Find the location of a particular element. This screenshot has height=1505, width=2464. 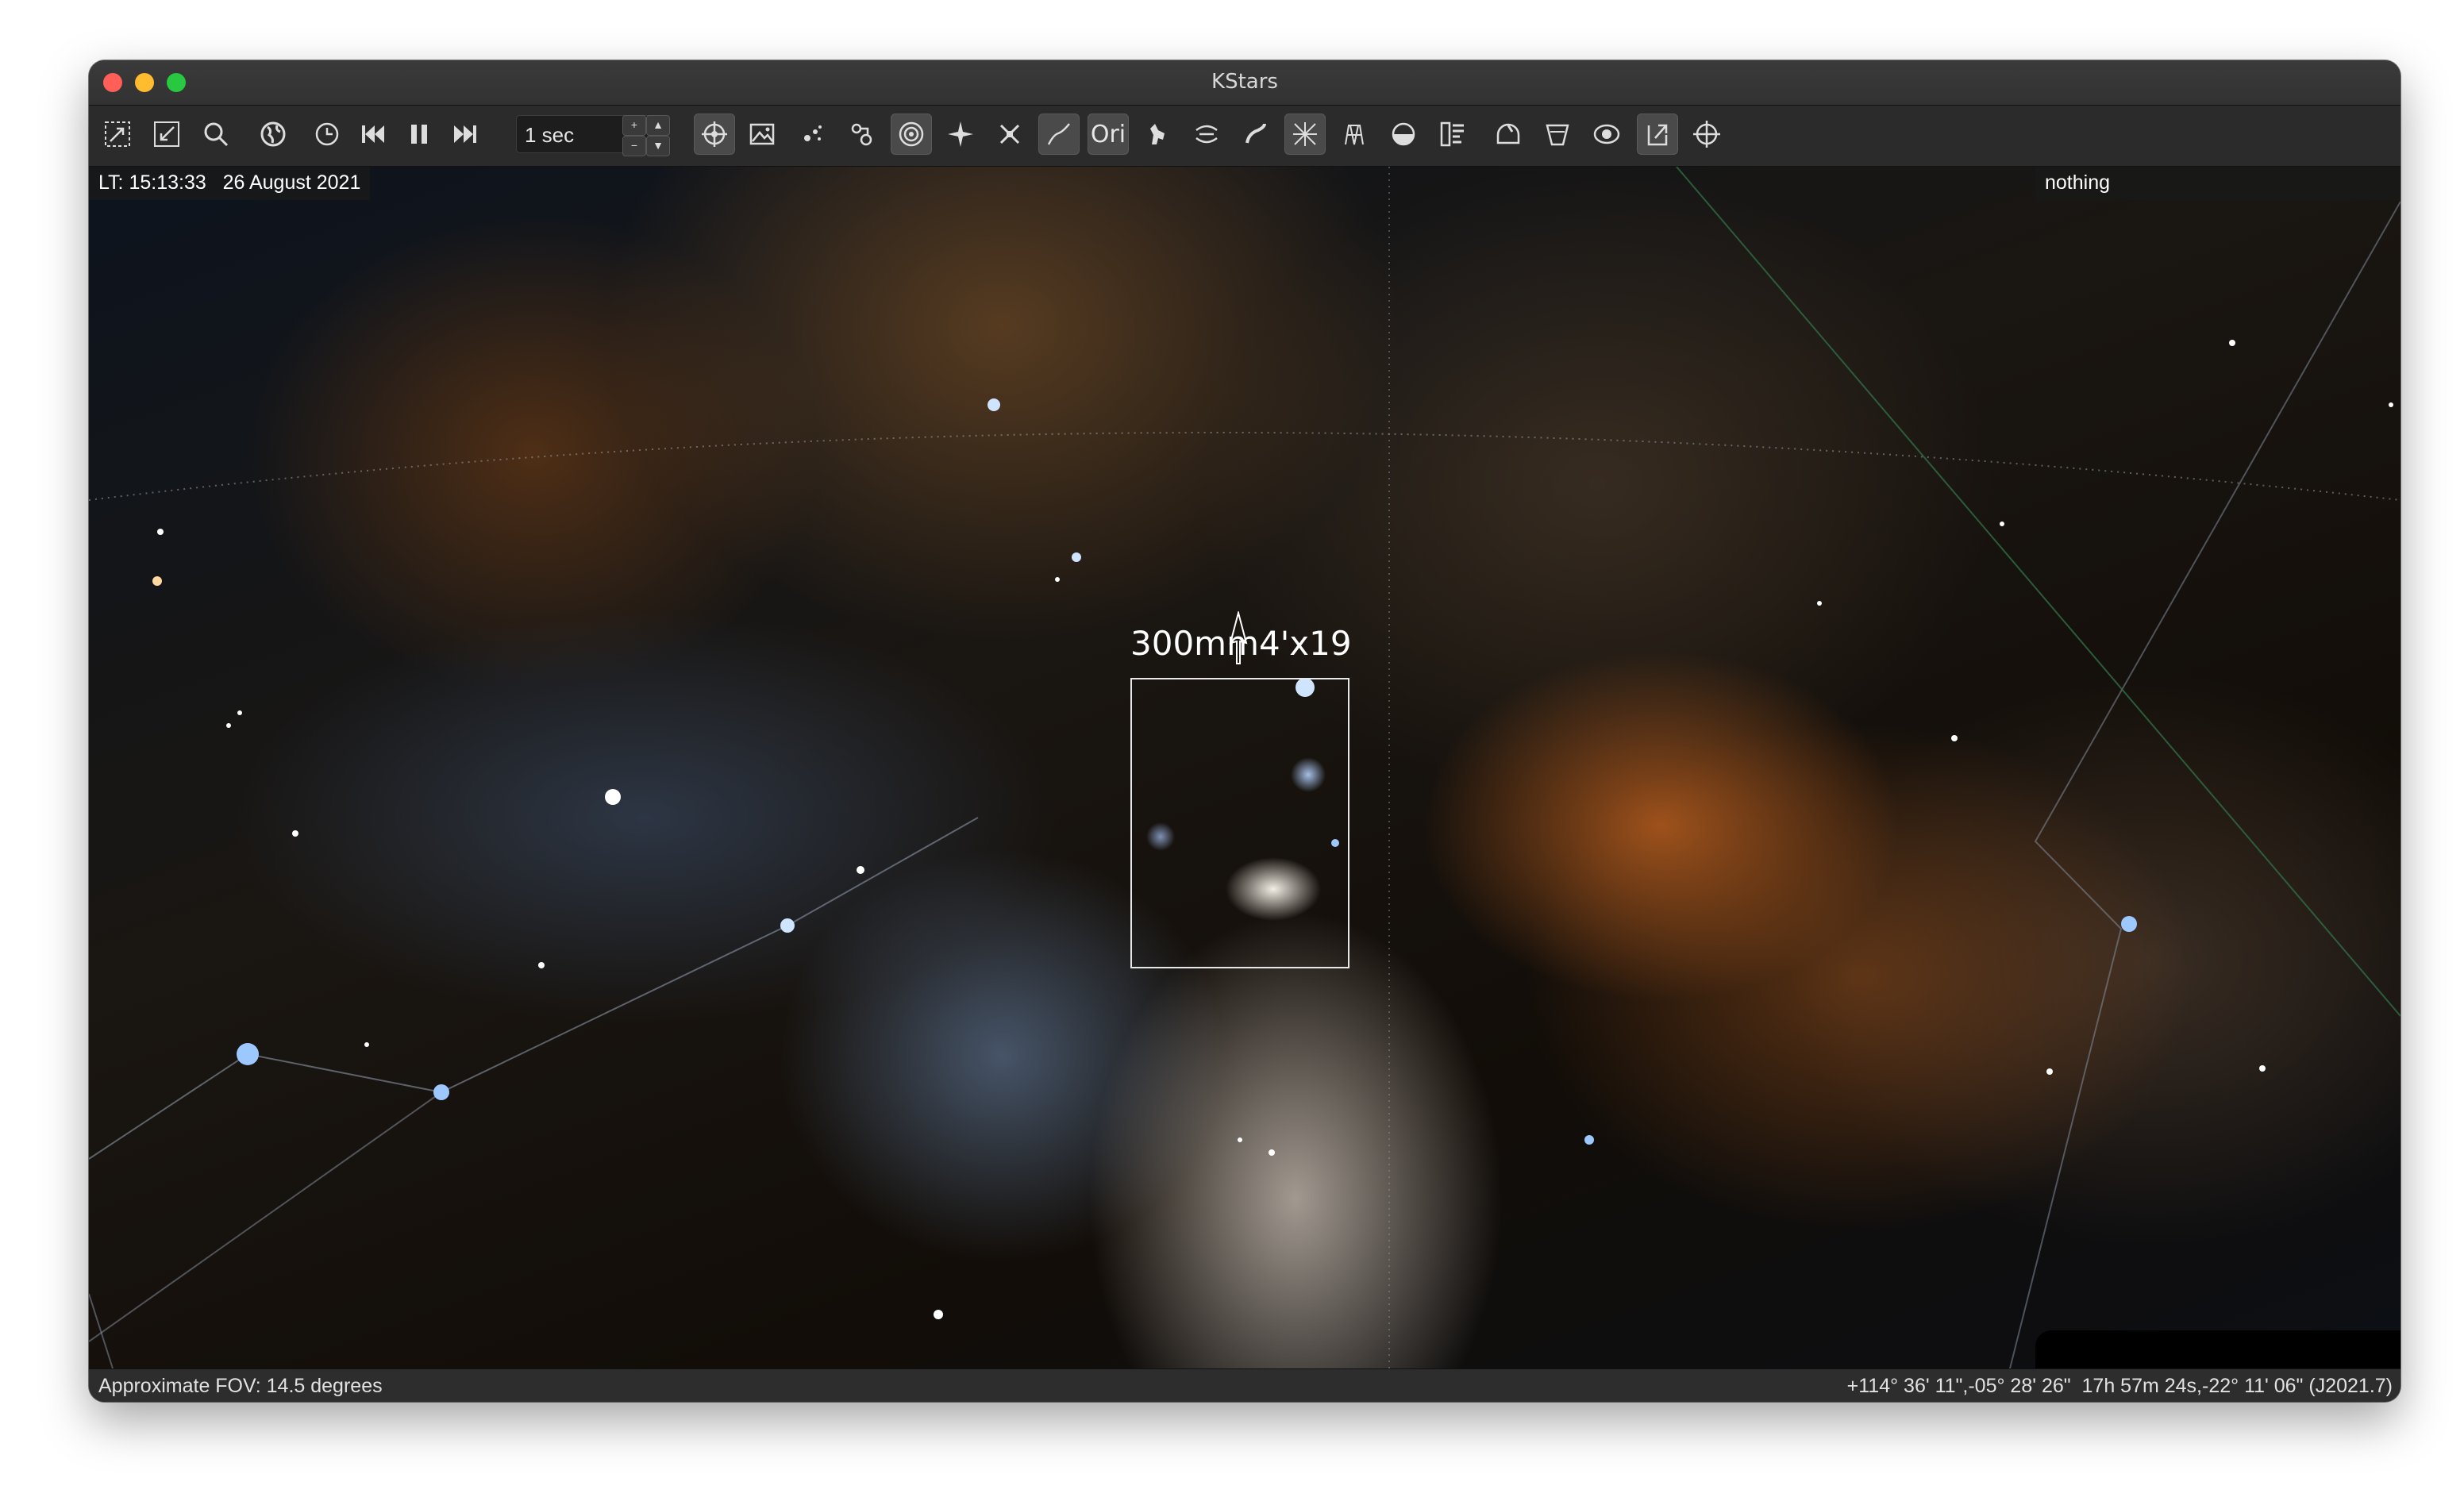

toggle-constellation-lines-button is located at coordinates (1059, 134).